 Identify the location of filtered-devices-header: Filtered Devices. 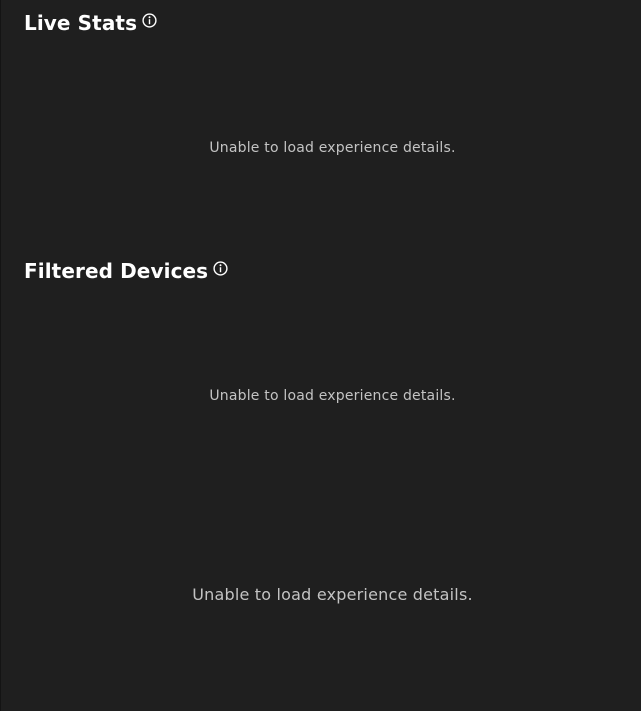
(126, 271).